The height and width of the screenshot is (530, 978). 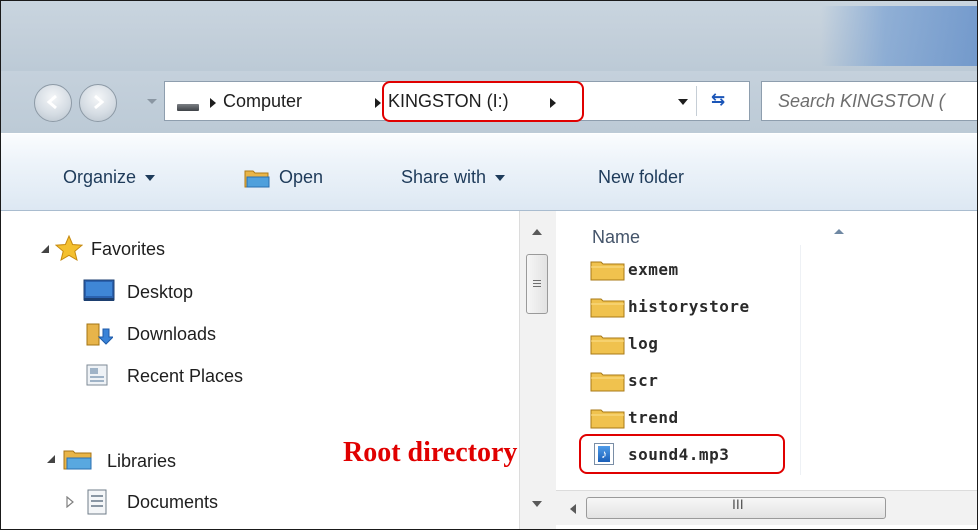 I want to click on address-highlight-box, so click(x=483, y=101).